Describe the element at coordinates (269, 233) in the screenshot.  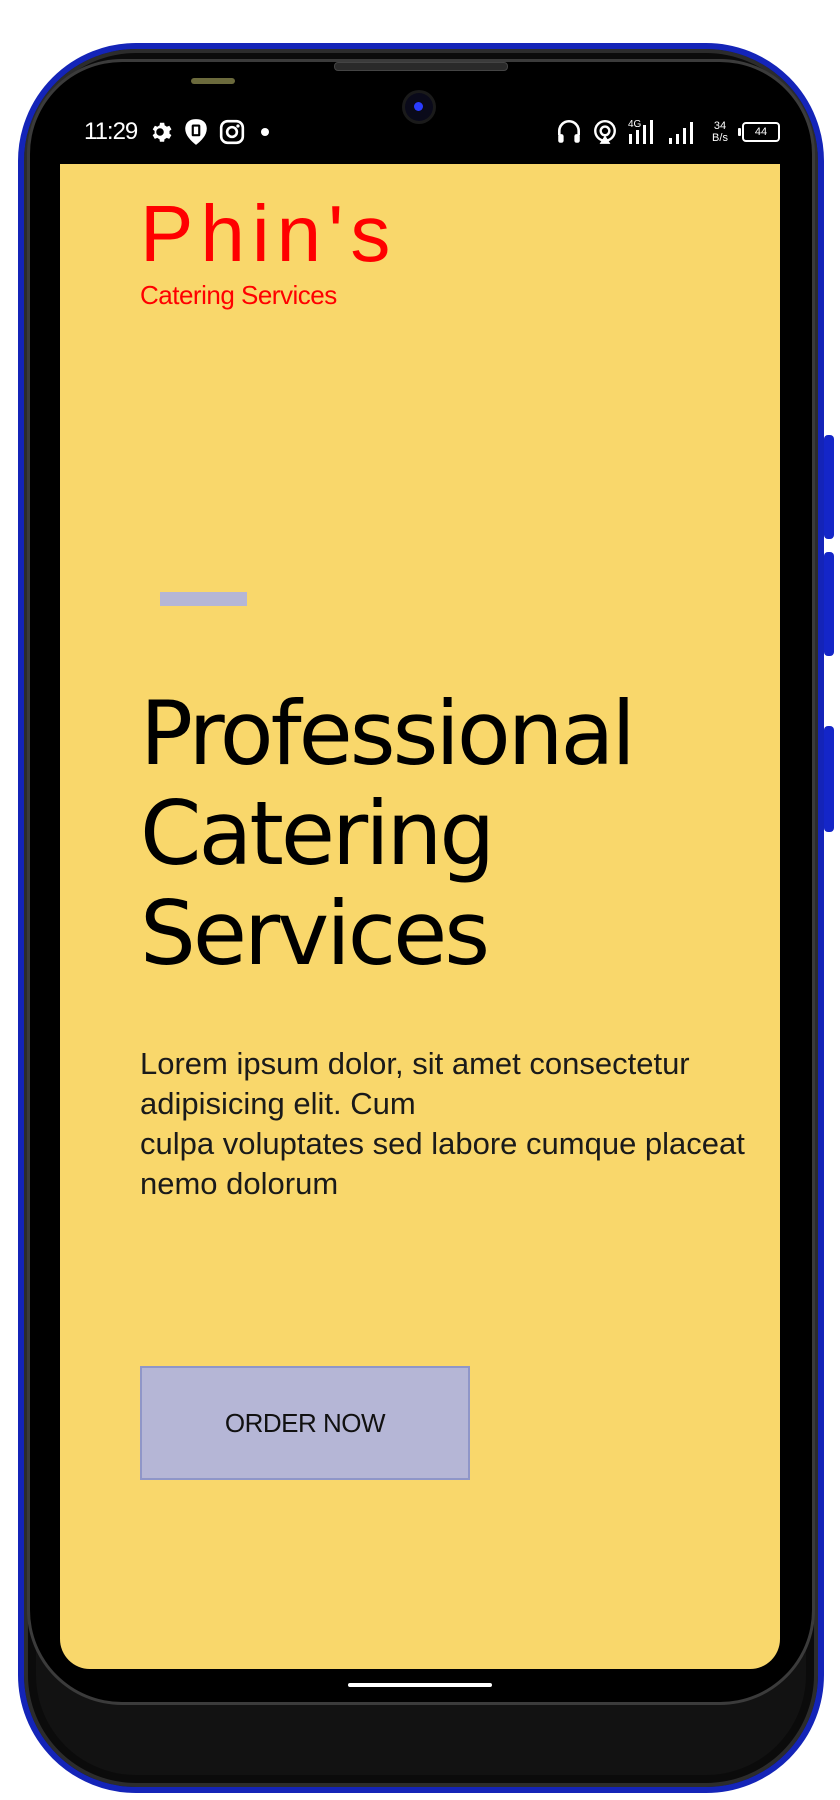
I see `brand-name: Phin's` at that location.